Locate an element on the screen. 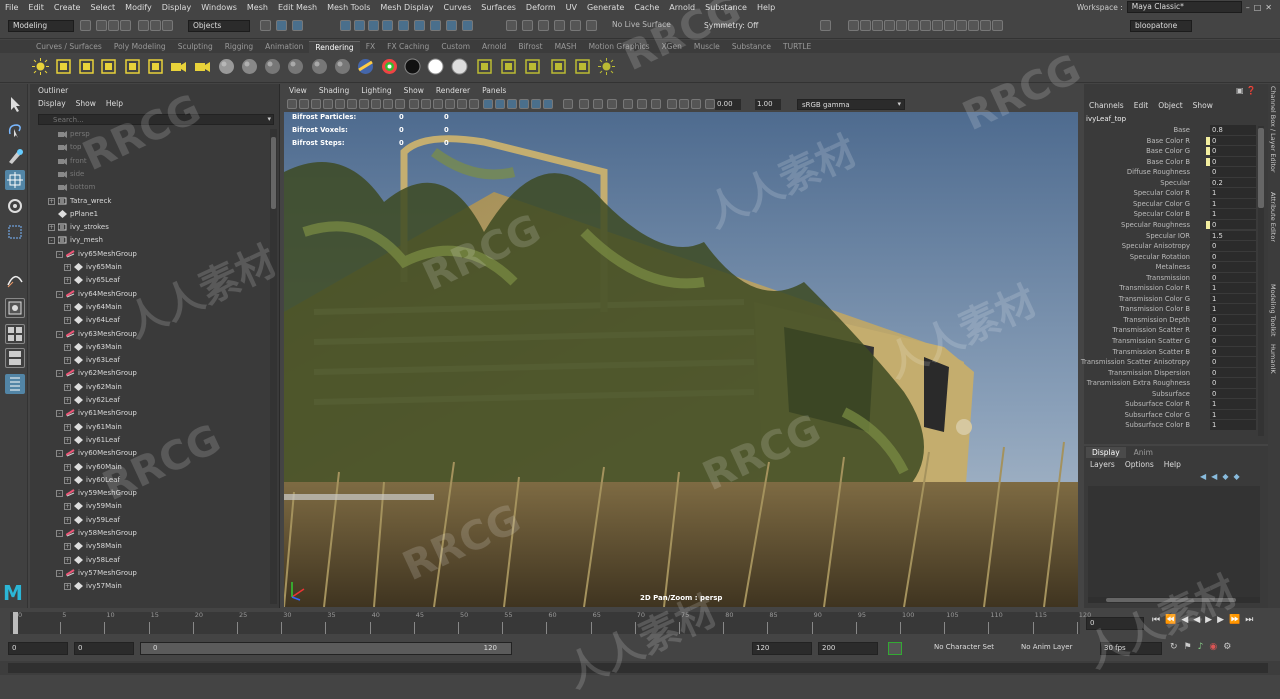 This screenshot has width=1280, height=699. channel-row: Specular Anisotropy 0 is located at coordinates (1170, 246).